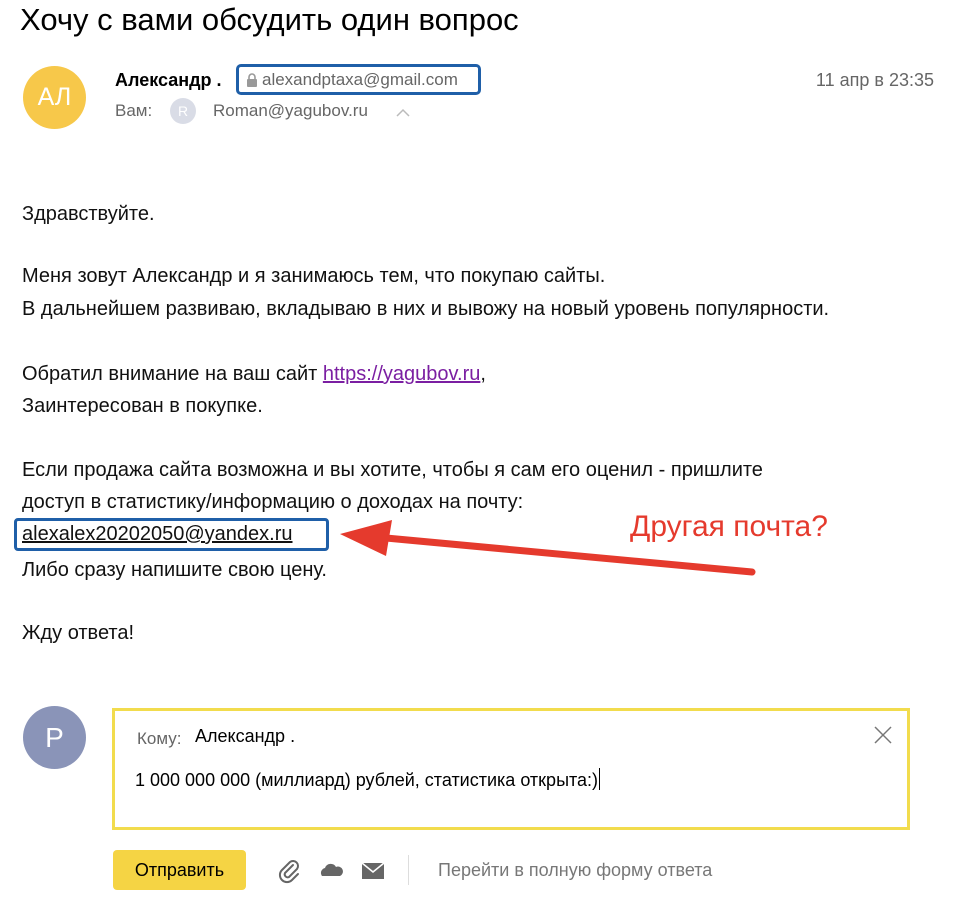 This screenshot has height=907, width=959. I want to click on body-para2-prefix: Обратил внимание на ваш сайт, so click(172, 374).